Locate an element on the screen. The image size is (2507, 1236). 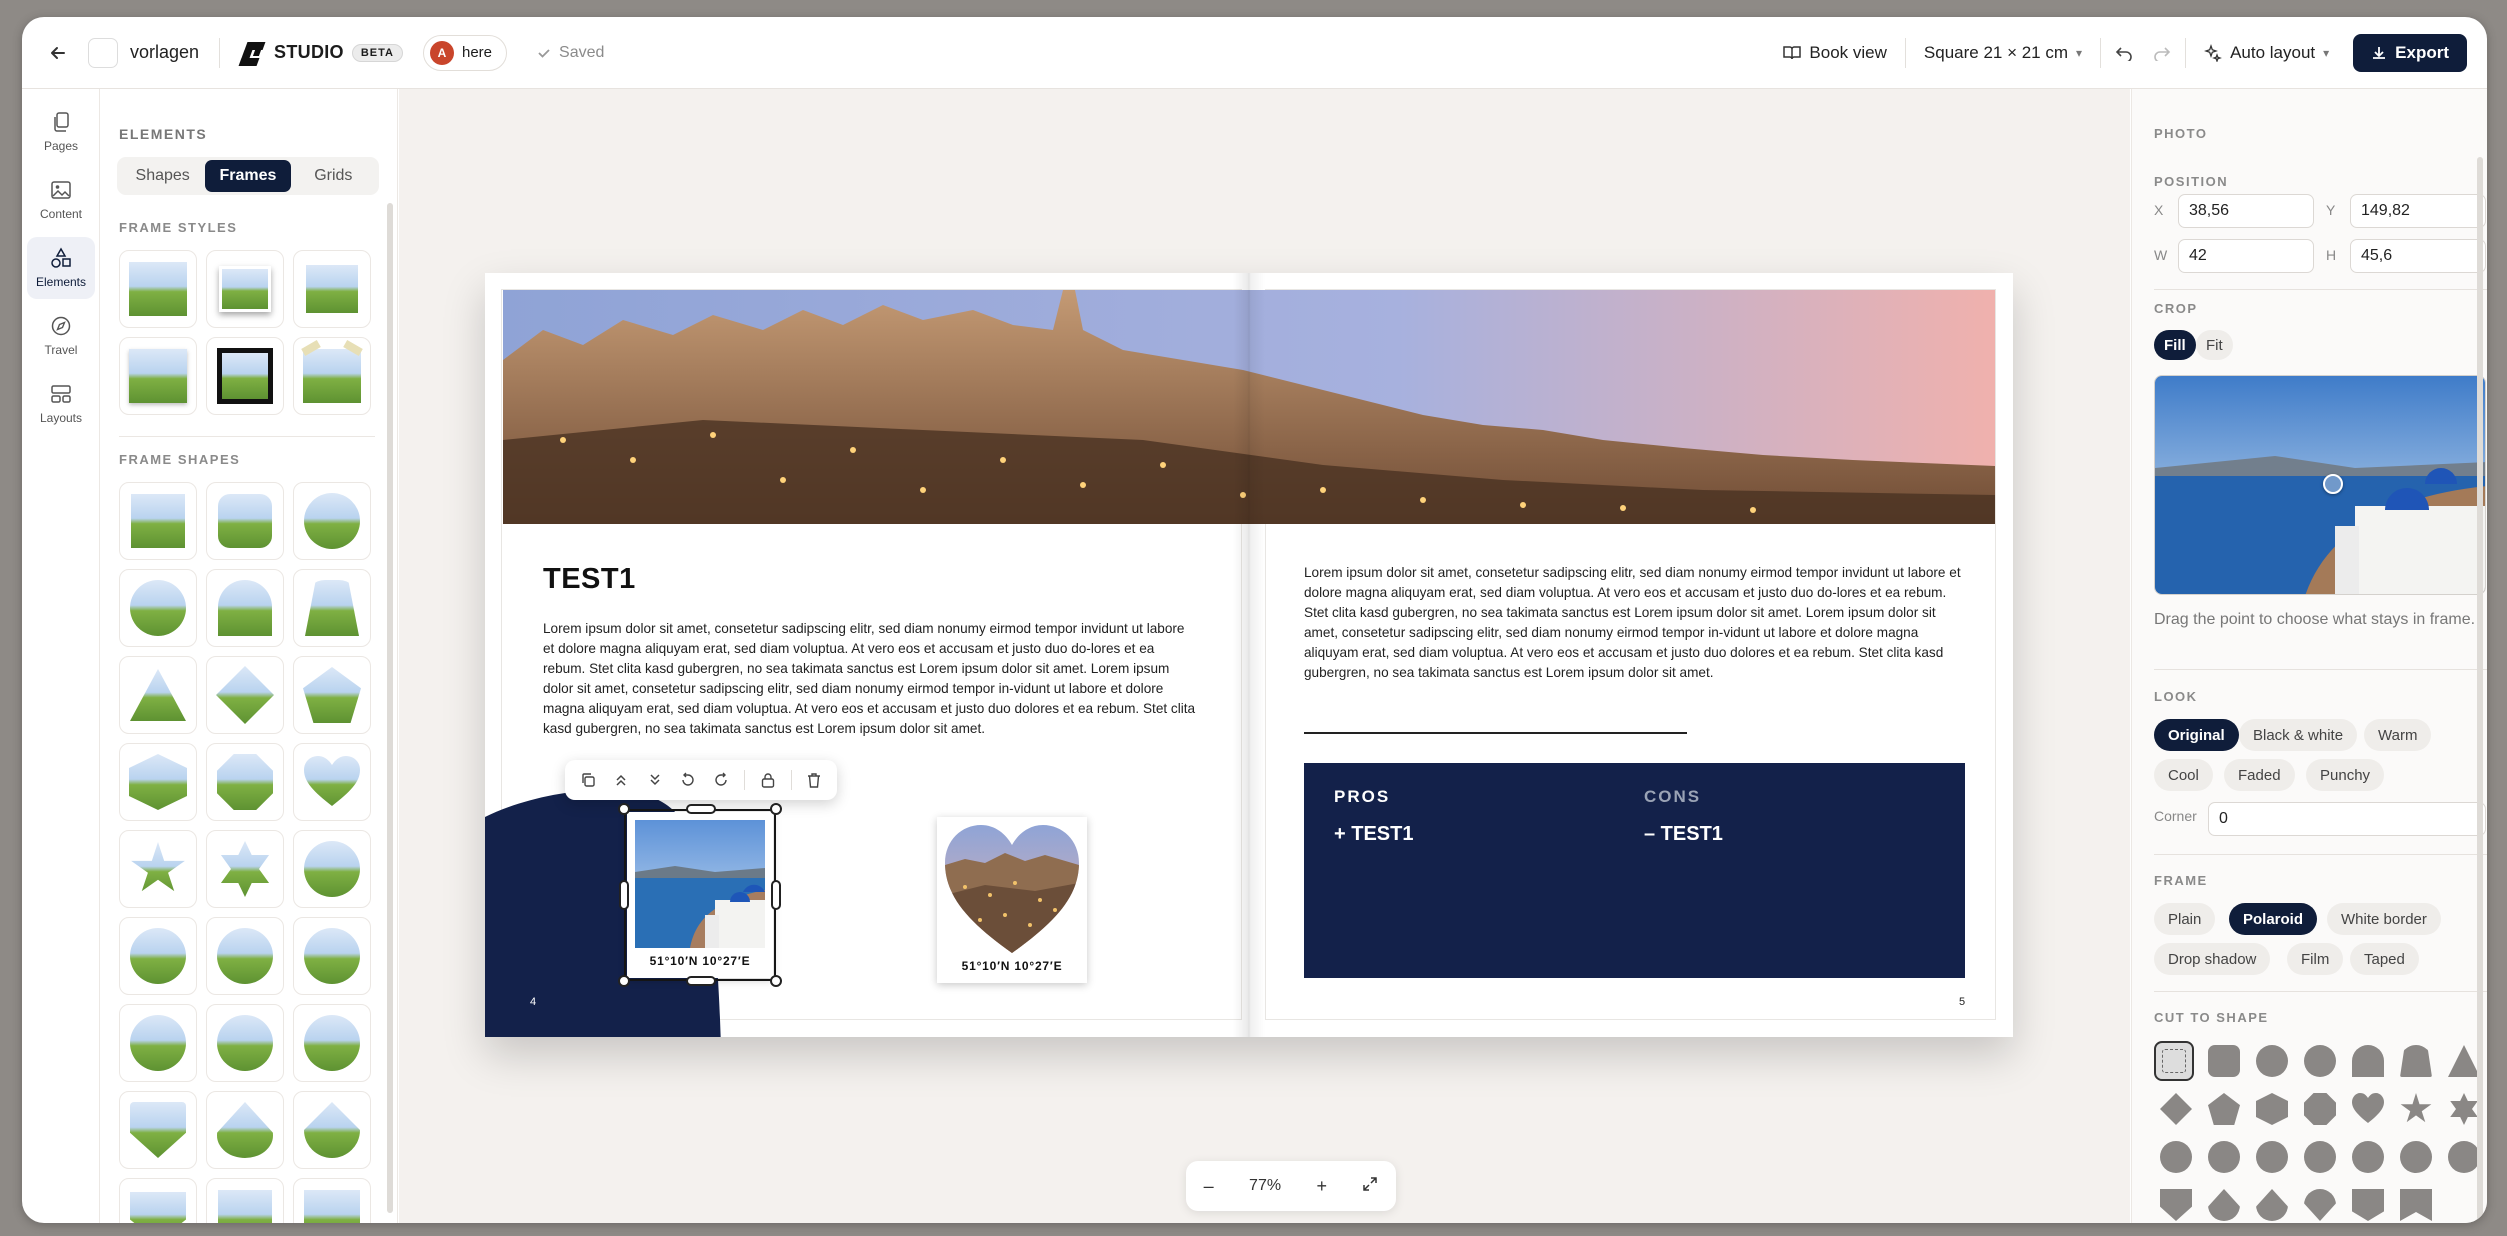
shape-option-none is located at coordinates (2174, 1061).